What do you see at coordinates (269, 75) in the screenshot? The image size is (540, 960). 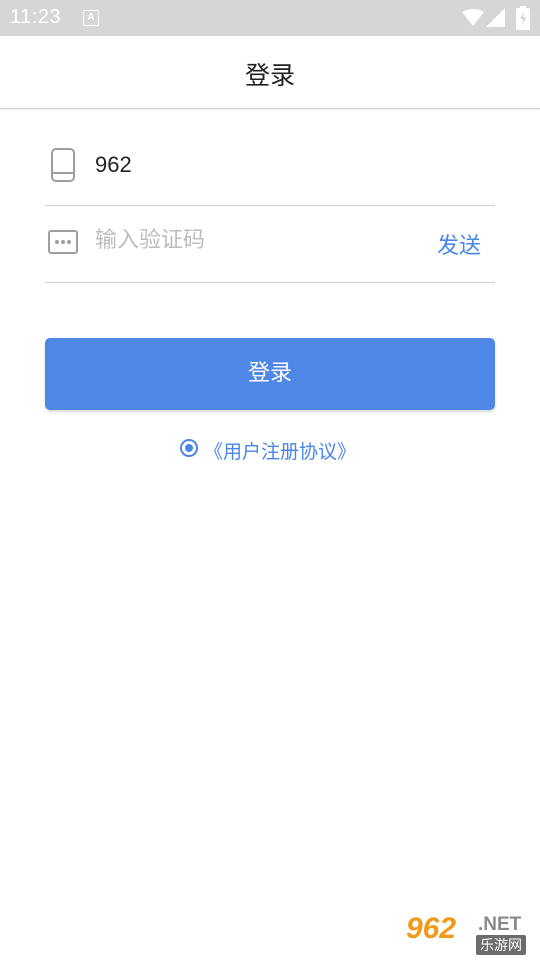 I see `page-title: 登录` at bounding box center [269, 75].